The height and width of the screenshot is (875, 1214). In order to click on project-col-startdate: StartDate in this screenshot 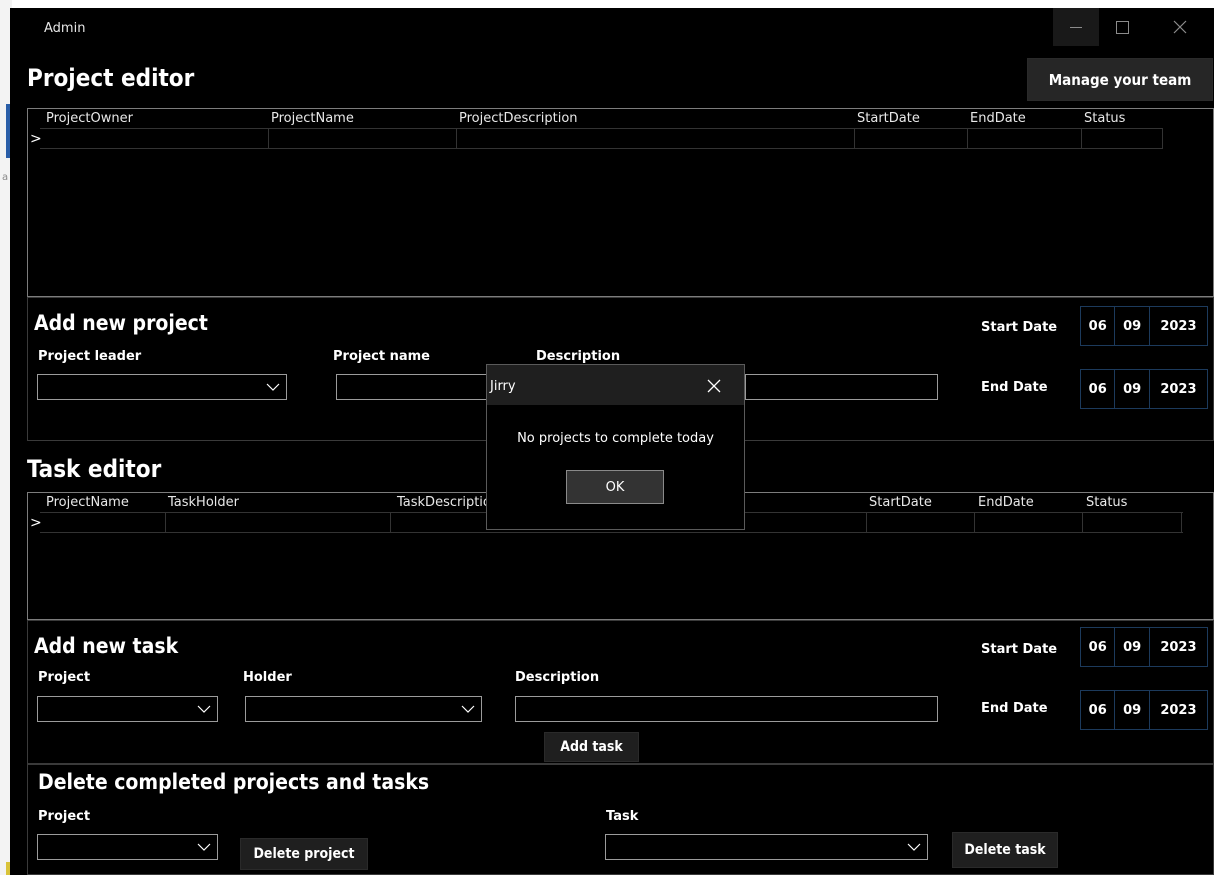, I will do `click(912, 118)`.